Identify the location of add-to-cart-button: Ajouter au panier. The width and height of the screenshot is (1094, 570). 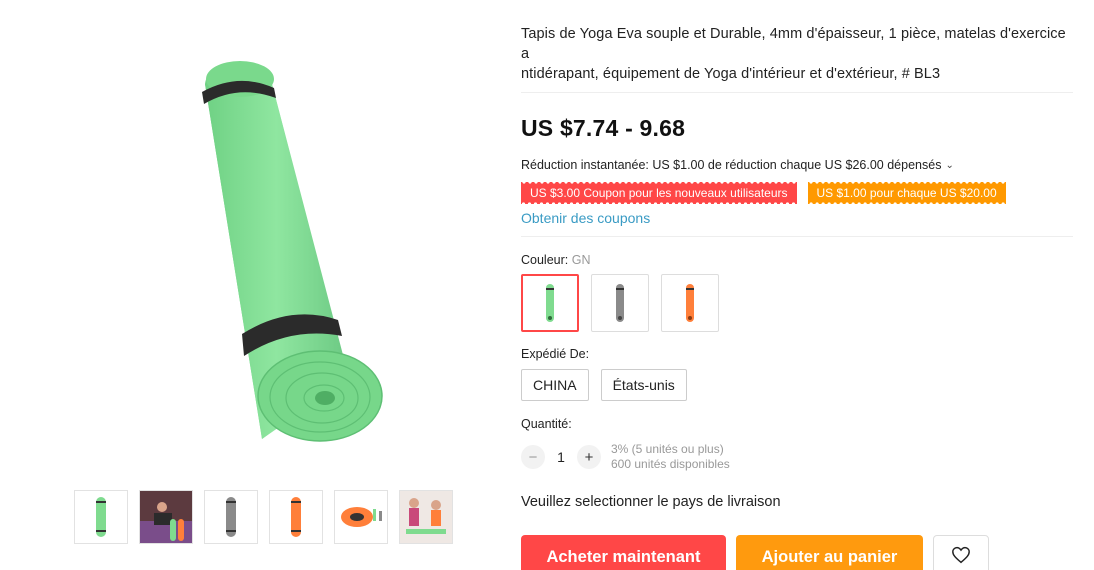
(829, 552).